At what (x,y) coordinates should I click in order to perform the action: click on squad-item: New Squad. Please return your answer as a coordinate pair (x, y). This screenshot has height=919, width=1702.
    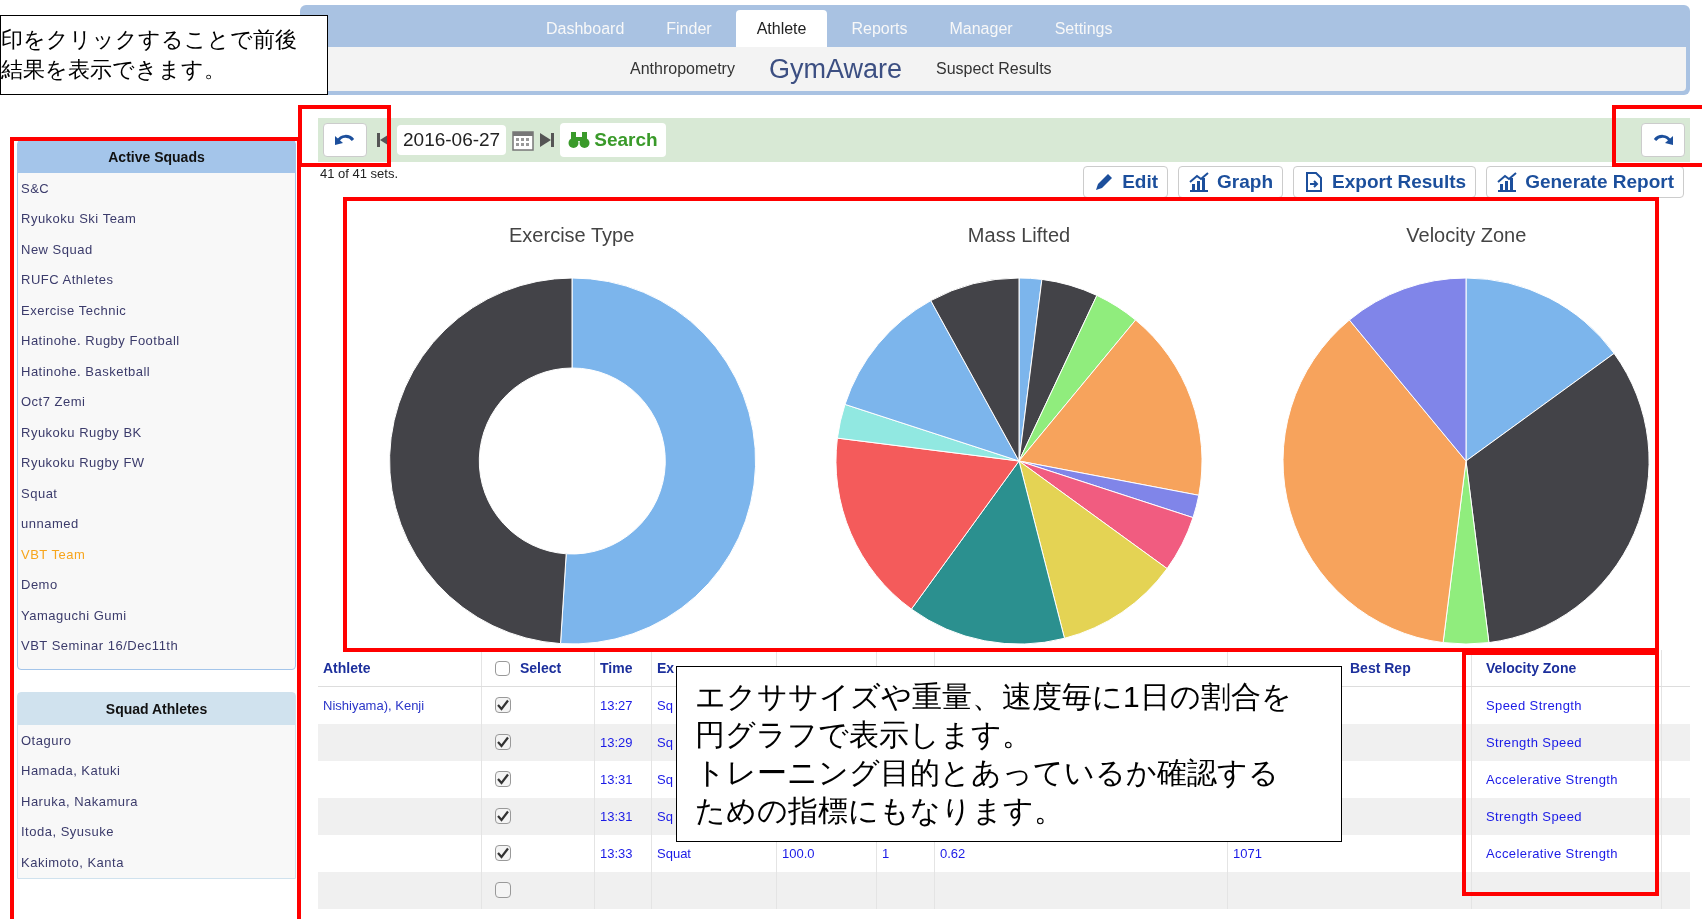
    Looking at the image, I should click on (156, 249).